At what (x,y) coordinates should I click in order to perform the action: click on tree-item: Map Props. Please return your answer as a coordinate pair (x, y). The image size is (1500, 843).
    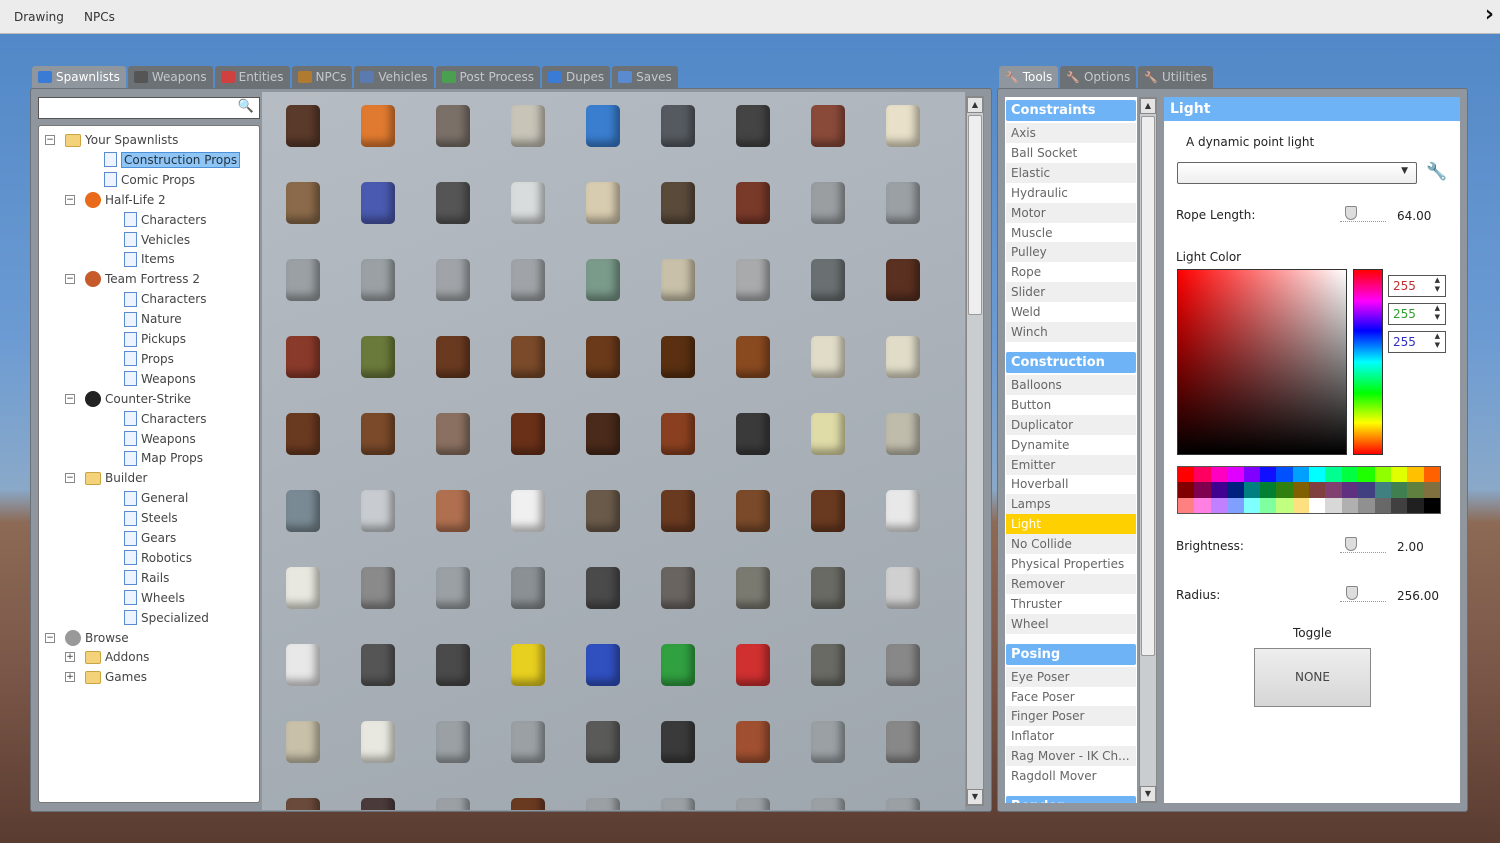
    Looking at the image, I should click on (163, 458).